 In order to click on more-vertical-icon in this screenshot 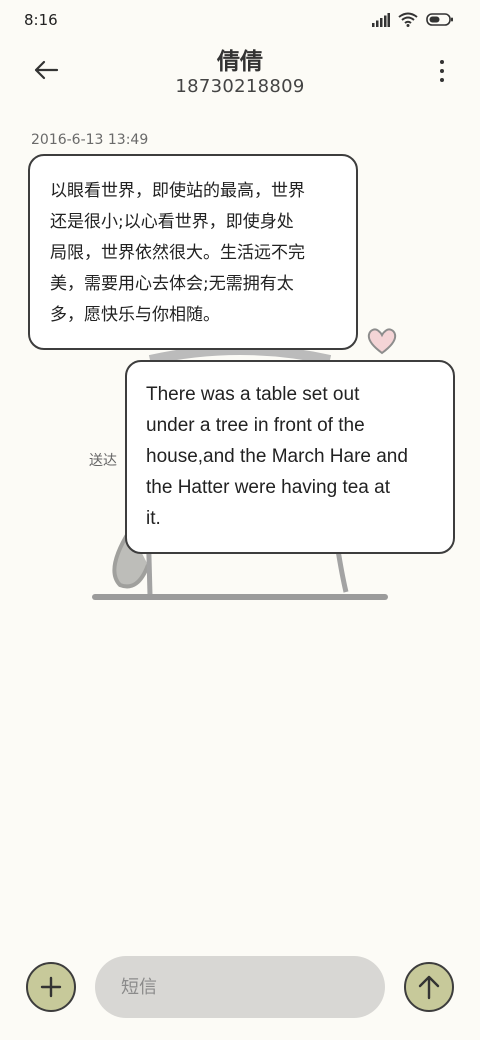, I will do `click(442, 62)`.